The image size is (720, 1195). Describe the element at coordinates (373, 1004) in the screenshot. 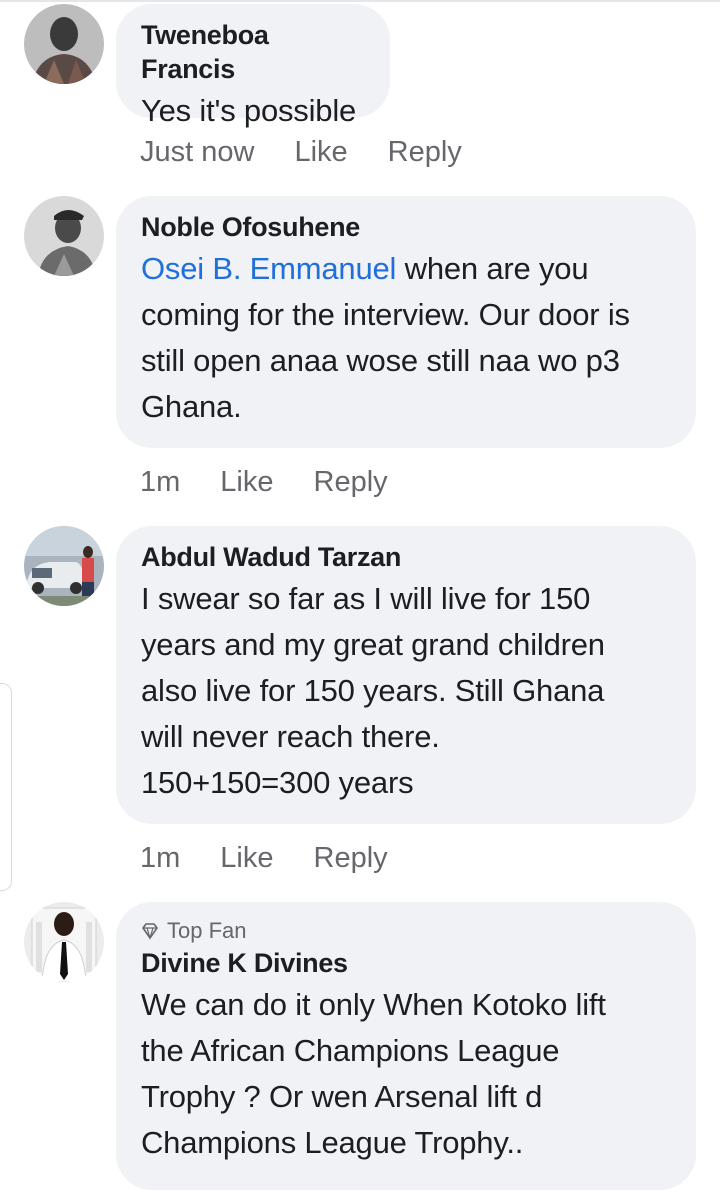

I see `comment-text-line: We can do it only When Kotoko lift` at that location.